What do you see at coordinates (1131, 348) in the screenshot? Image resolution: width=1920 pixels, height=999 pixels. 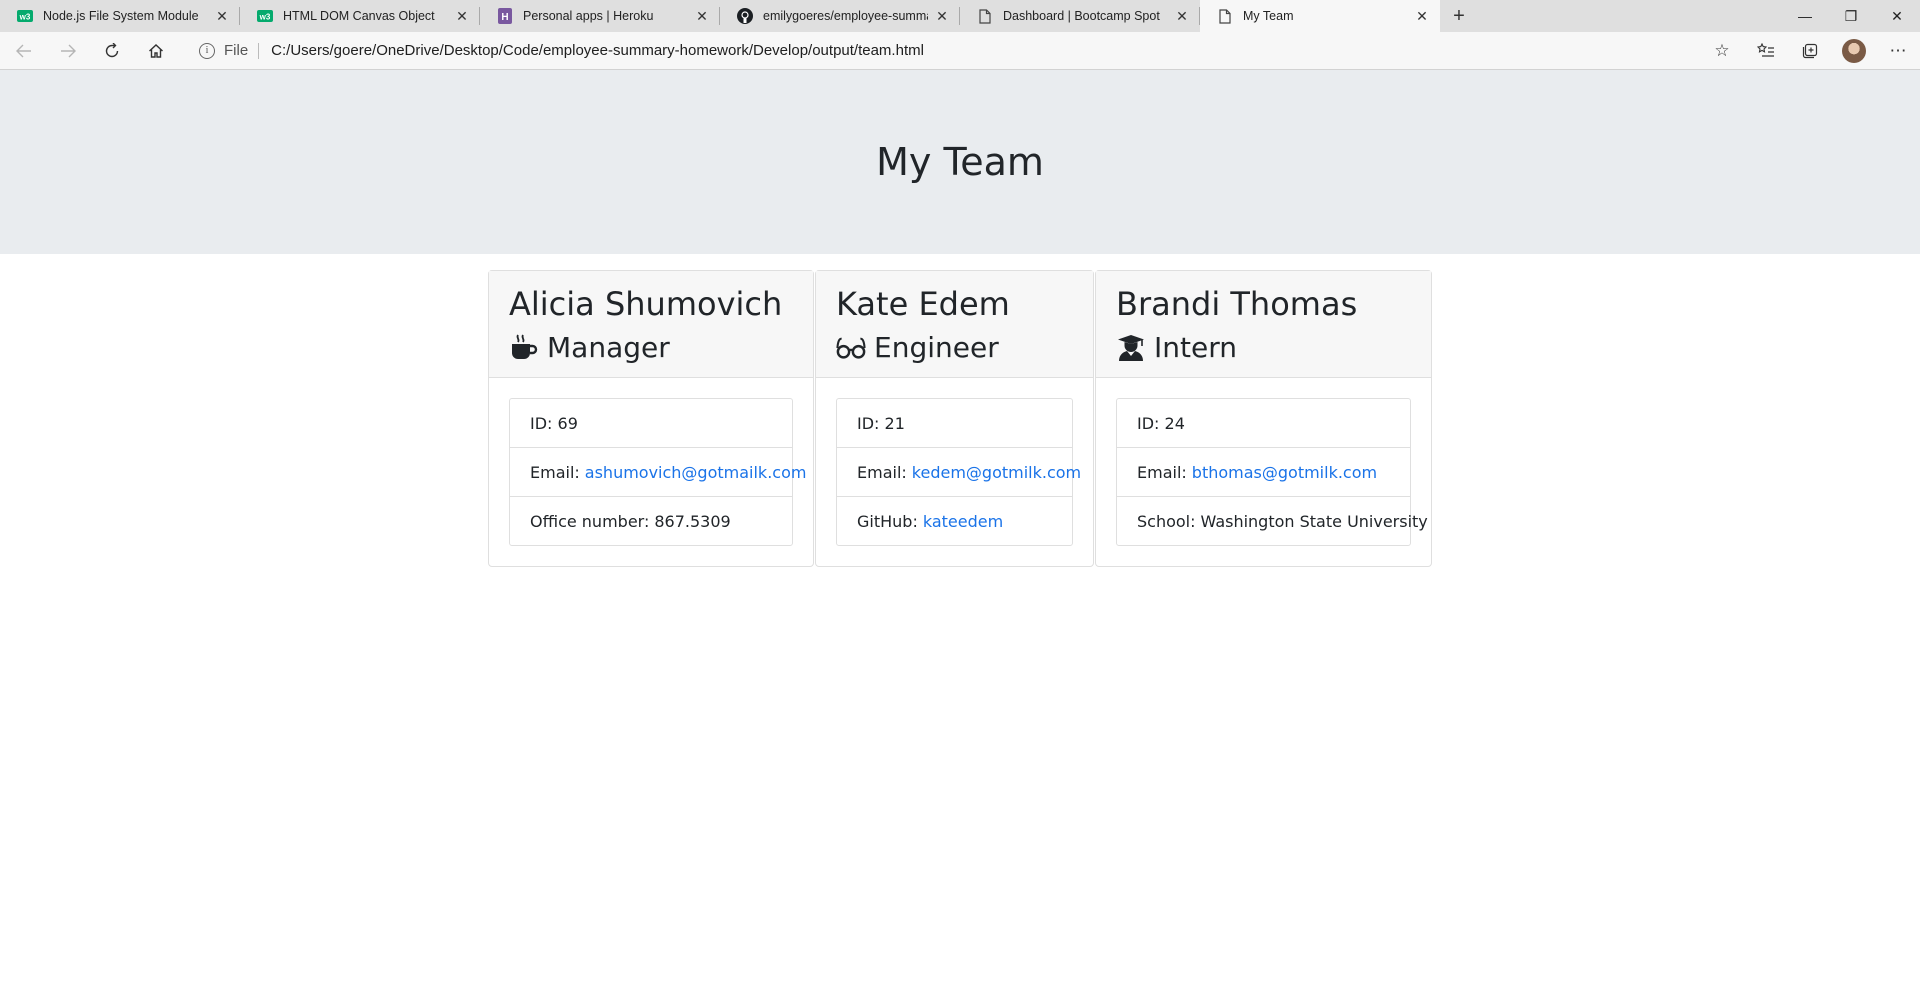 I see `user-graduate-icon` at bounding box center [1131, 348].